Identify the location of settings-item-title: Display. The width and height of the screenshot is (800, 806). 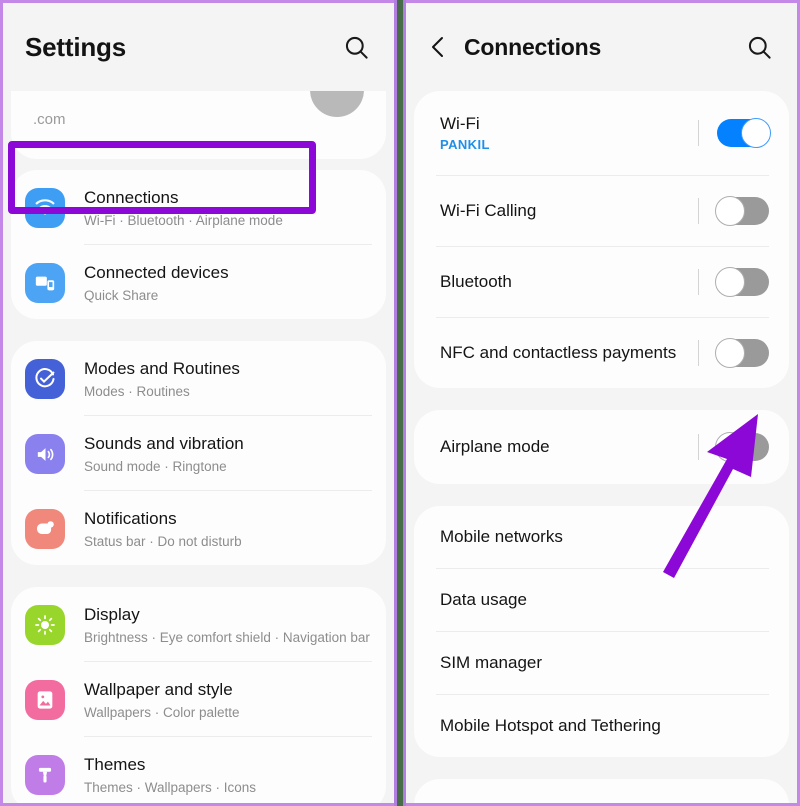
(112, 614).